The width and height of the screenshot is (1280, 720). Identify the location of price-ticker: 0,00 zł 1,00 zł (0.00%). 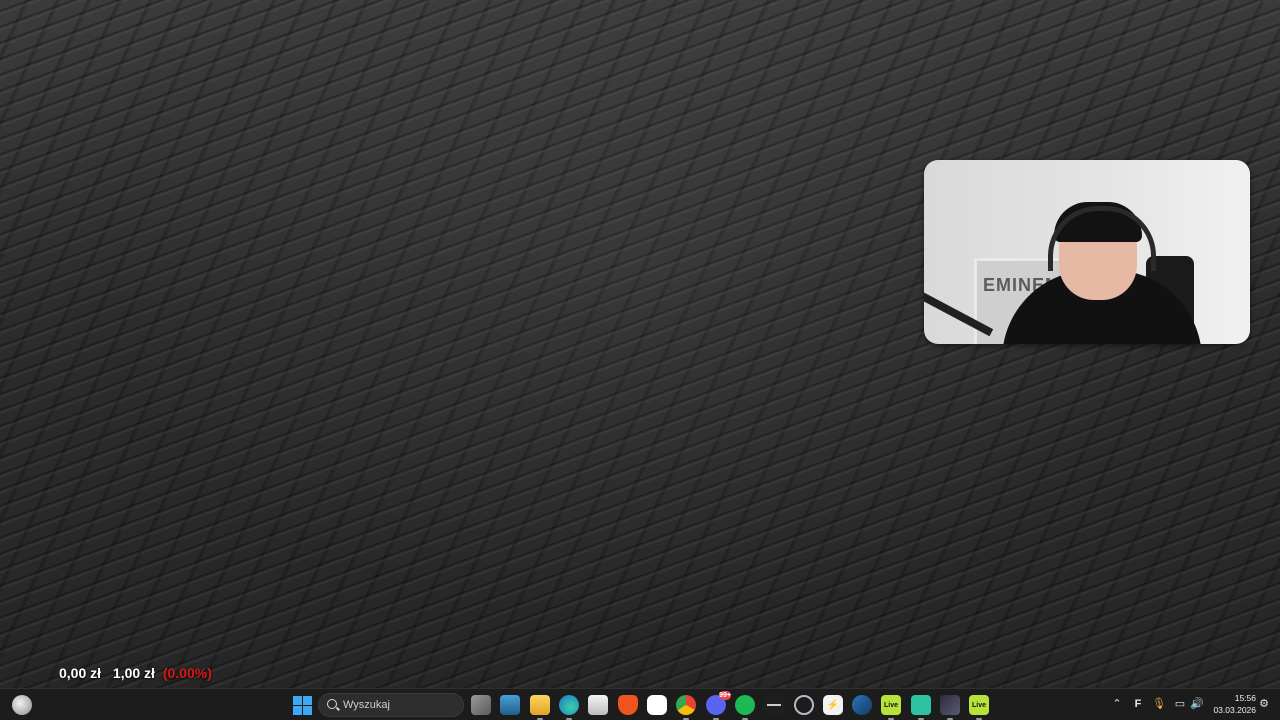
(139, 674).